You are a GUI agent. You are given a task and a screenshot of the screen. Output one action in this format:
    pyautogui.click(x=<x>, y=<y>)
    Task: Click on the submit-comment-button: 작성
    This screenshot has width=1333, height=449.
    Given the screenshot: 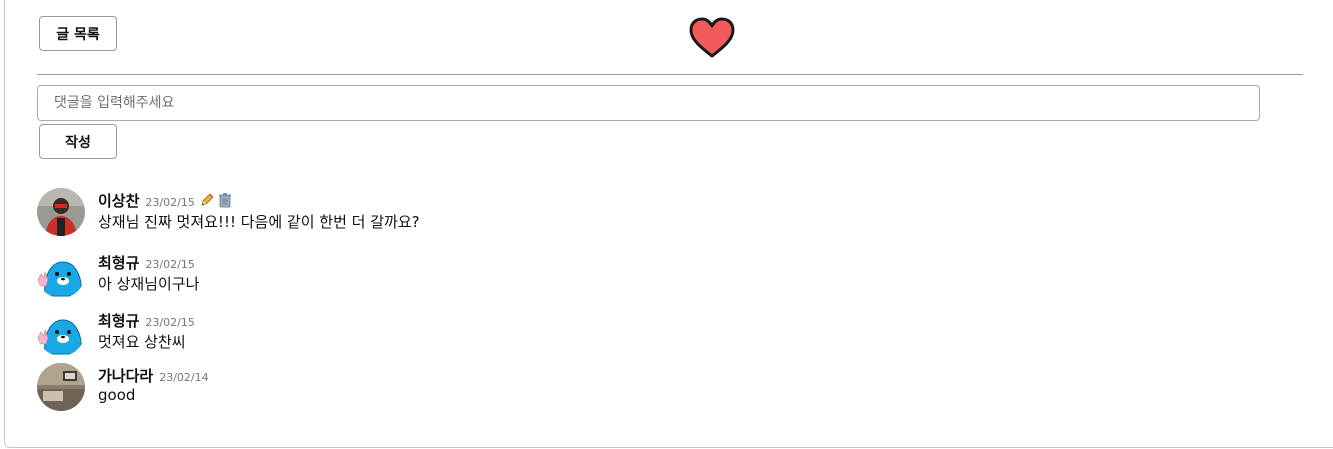 What is the action you would take?
    pyautogui.click(x=78, y=141)
    